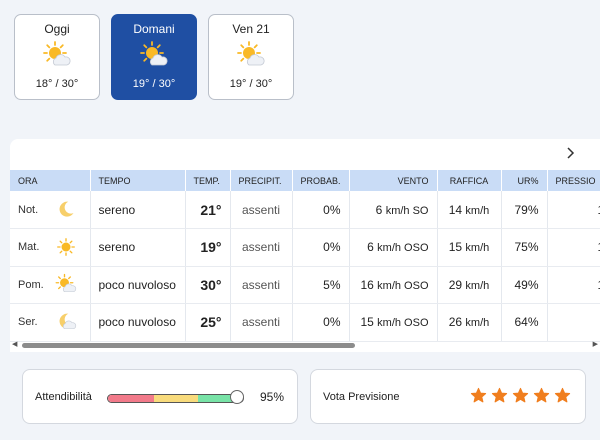  I want to click on row-pressure: 1015.3 r, so click(573, 247).